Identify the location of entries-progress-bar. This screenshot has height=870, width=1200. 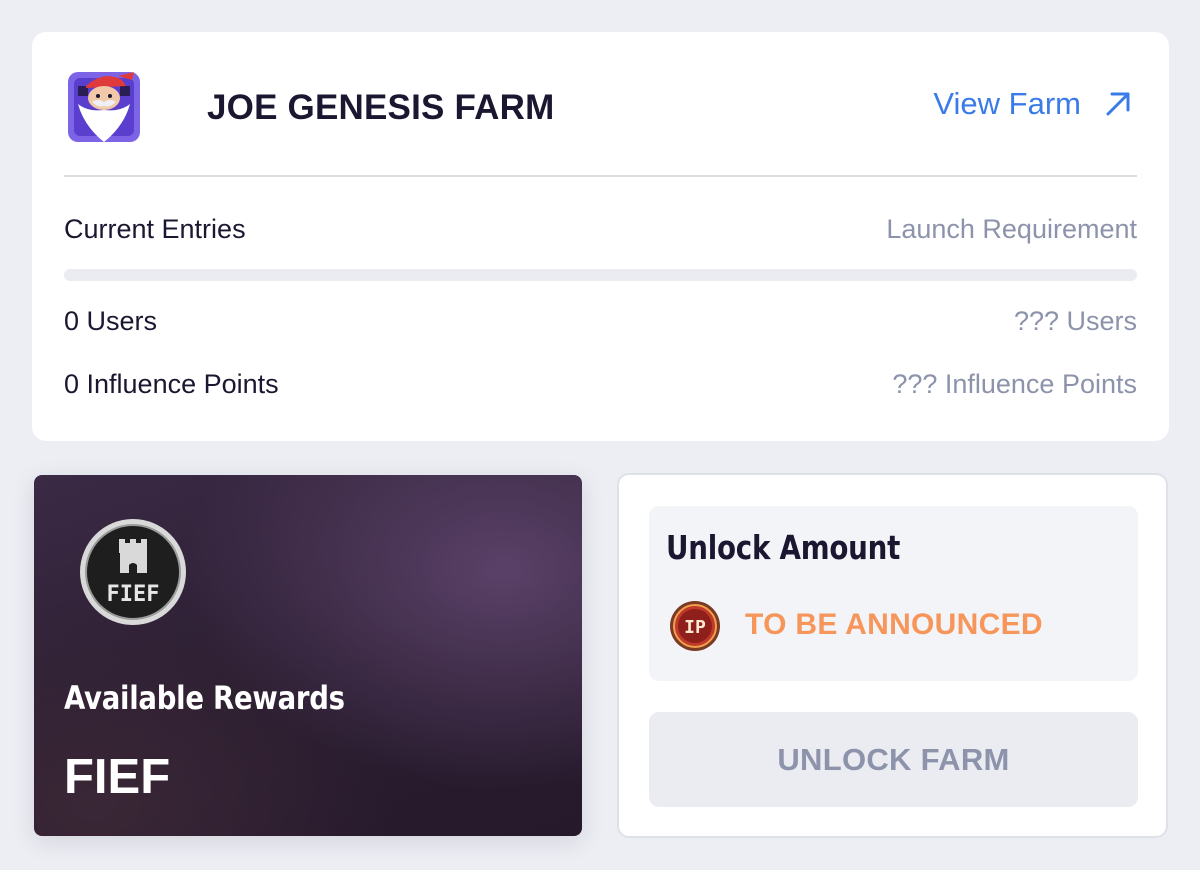
(600, 275).